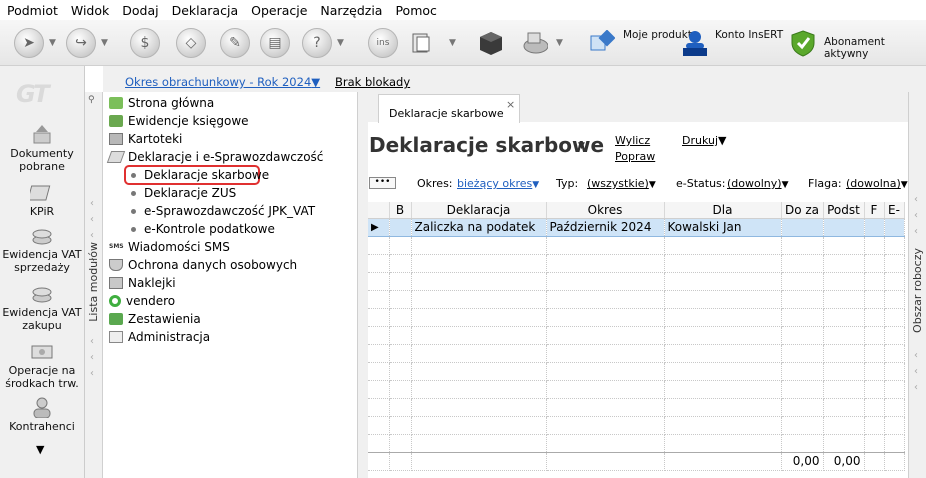 This screenshot has width=926, height=478. What do you see at coordinates (803, 43) in the screenshot?
I see `shield-check-icon` at bounding box center [803, 43].